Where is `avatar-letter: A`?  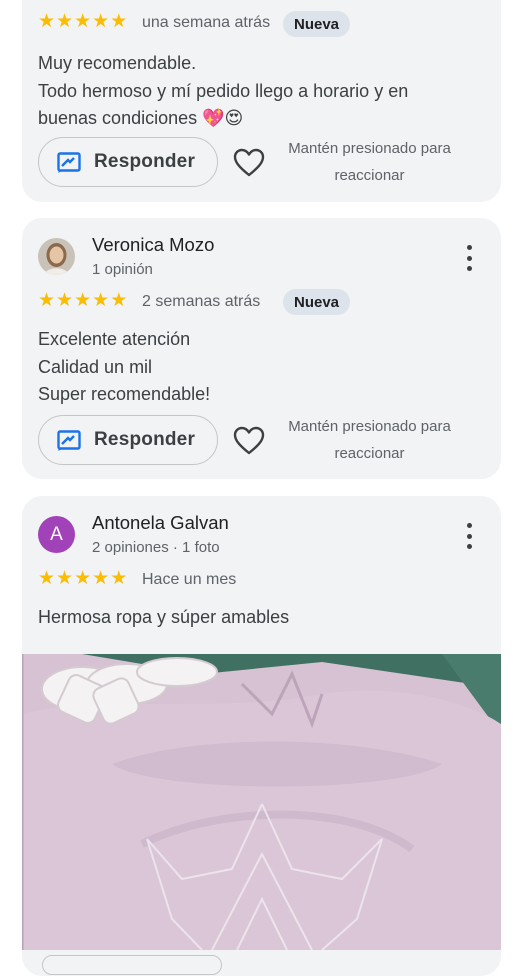 avatar-letter: A is located at coordinates (56, 534).